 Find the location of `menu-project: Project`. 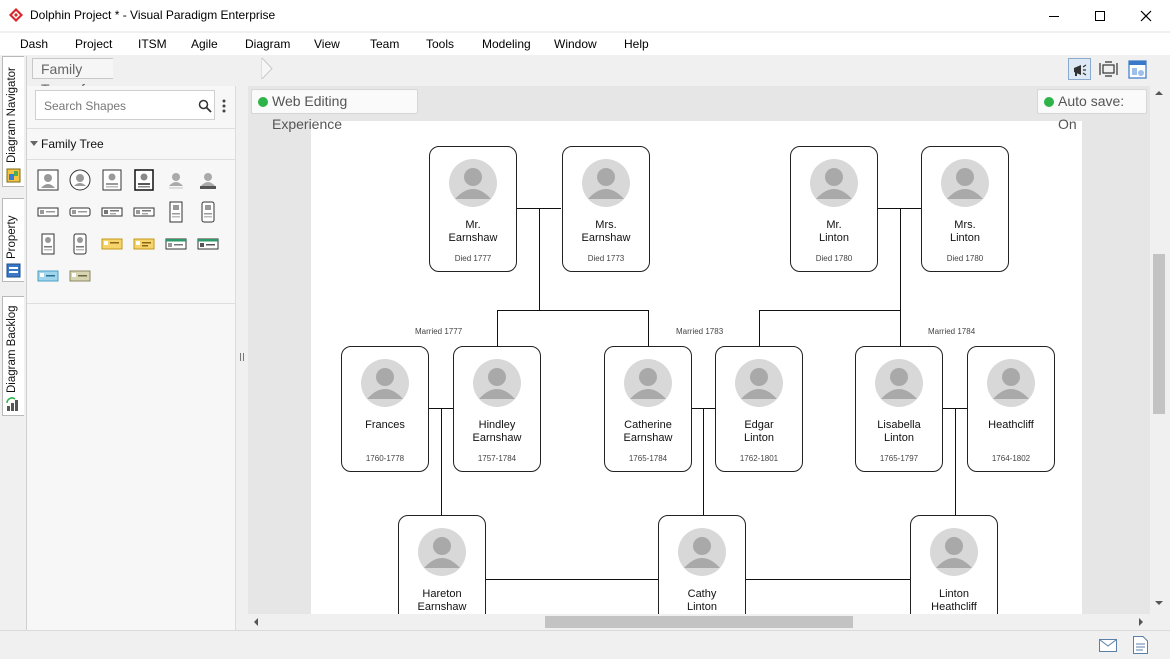

menu-project: Project is located at coordinates (93, 44).